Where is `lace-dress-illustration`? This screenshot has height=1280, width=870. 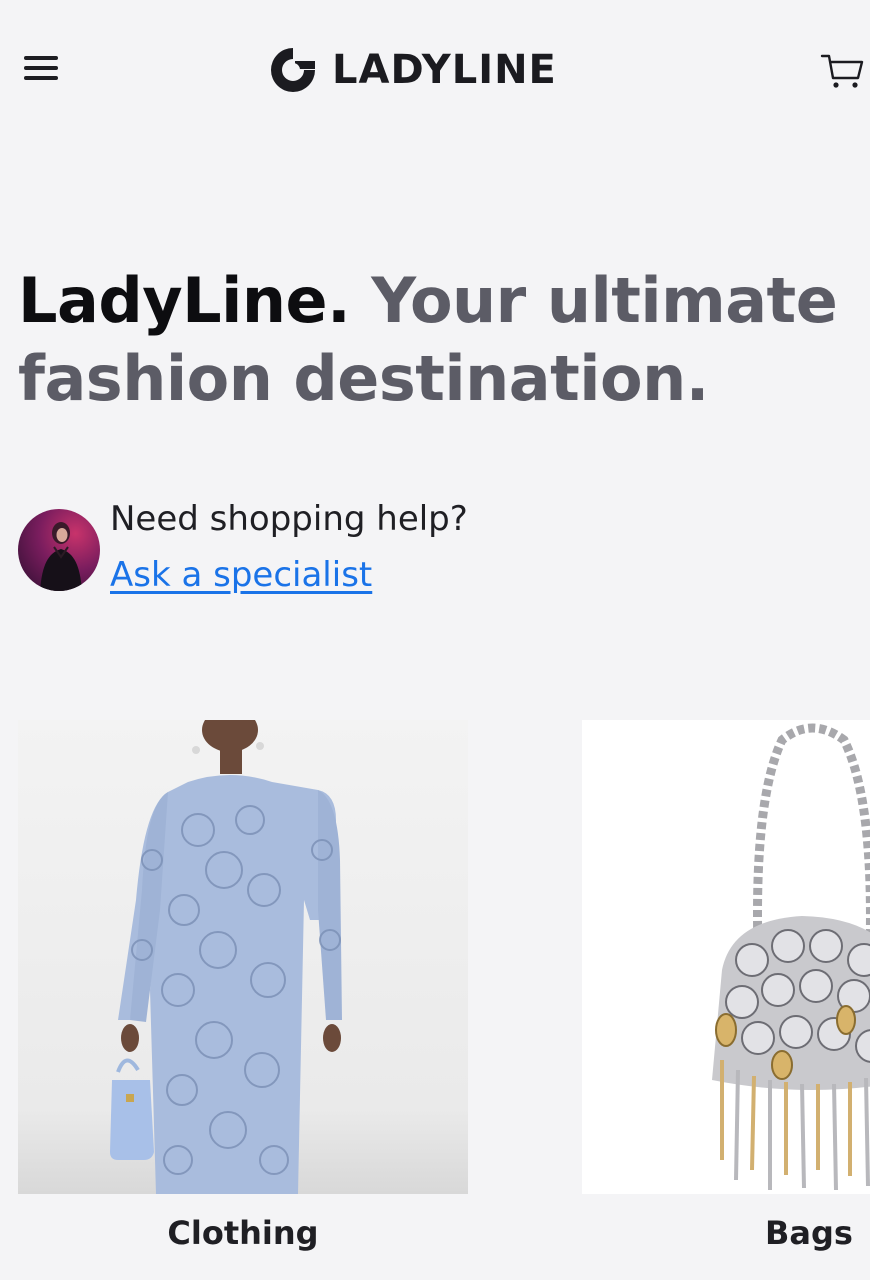
lace-dress-illustration is located at coordinates (226, 957).